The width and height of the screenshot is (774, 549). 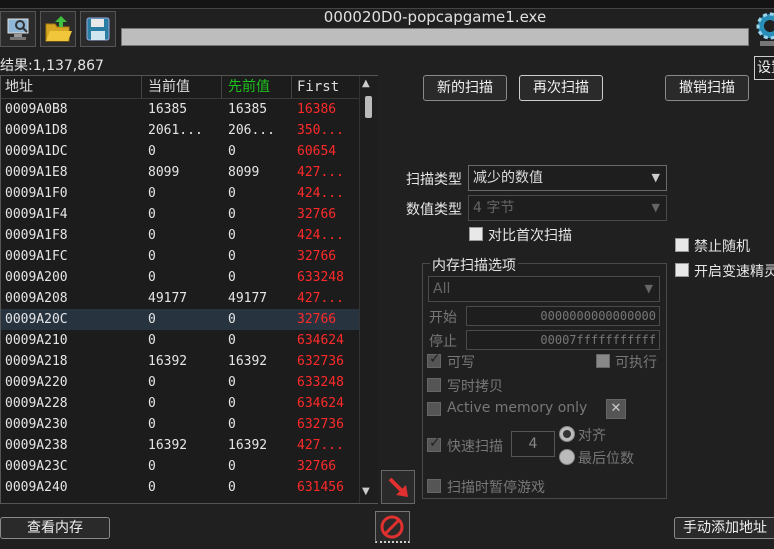 What do you see at coordinates (603, 361) in the screenshot?
I see `executable-checkbox` at bounding box center [603, 361].